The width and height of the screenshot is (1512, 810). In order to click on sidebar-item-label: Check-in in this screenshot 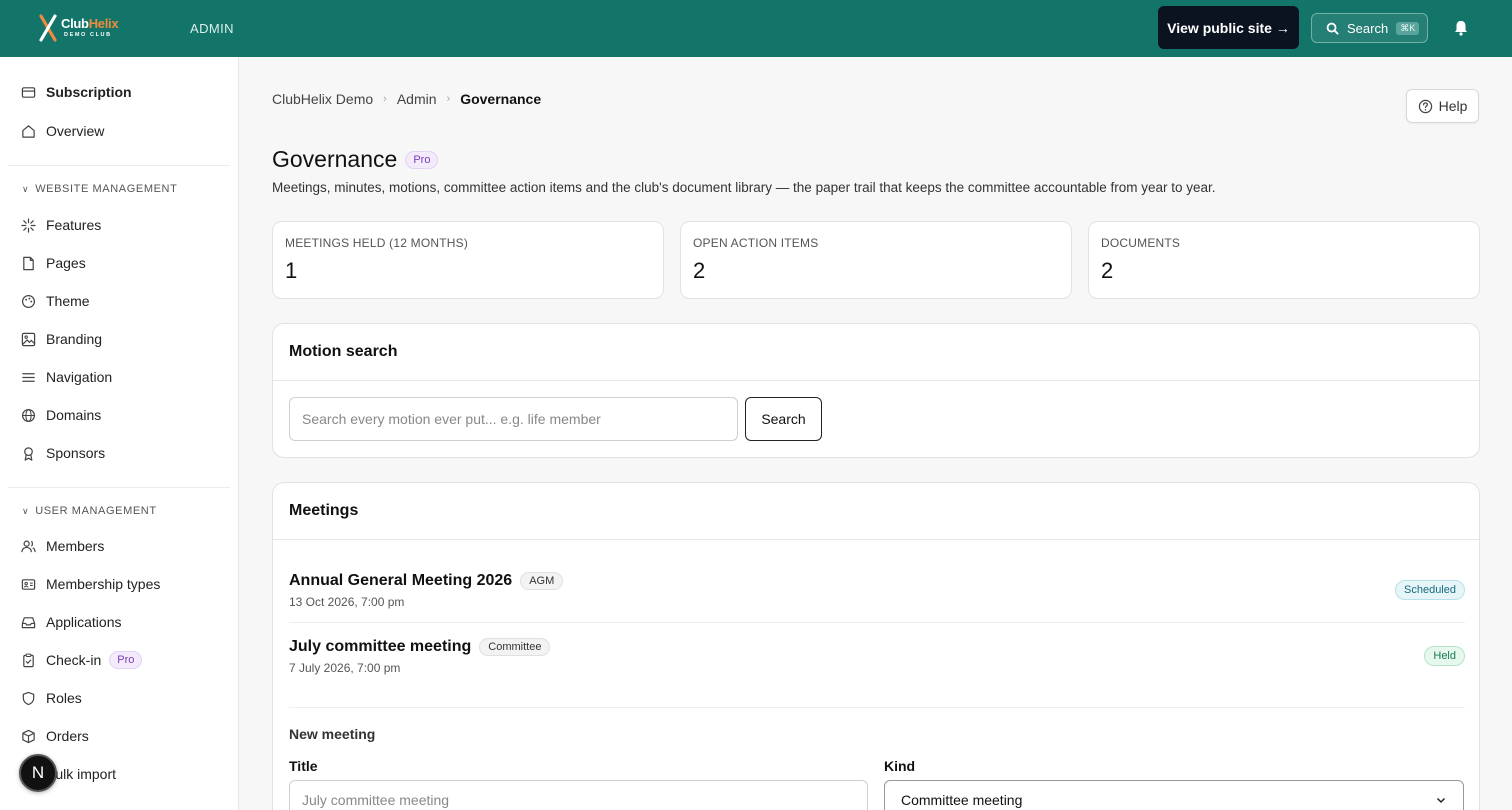, I will do `click(74, 660)`.